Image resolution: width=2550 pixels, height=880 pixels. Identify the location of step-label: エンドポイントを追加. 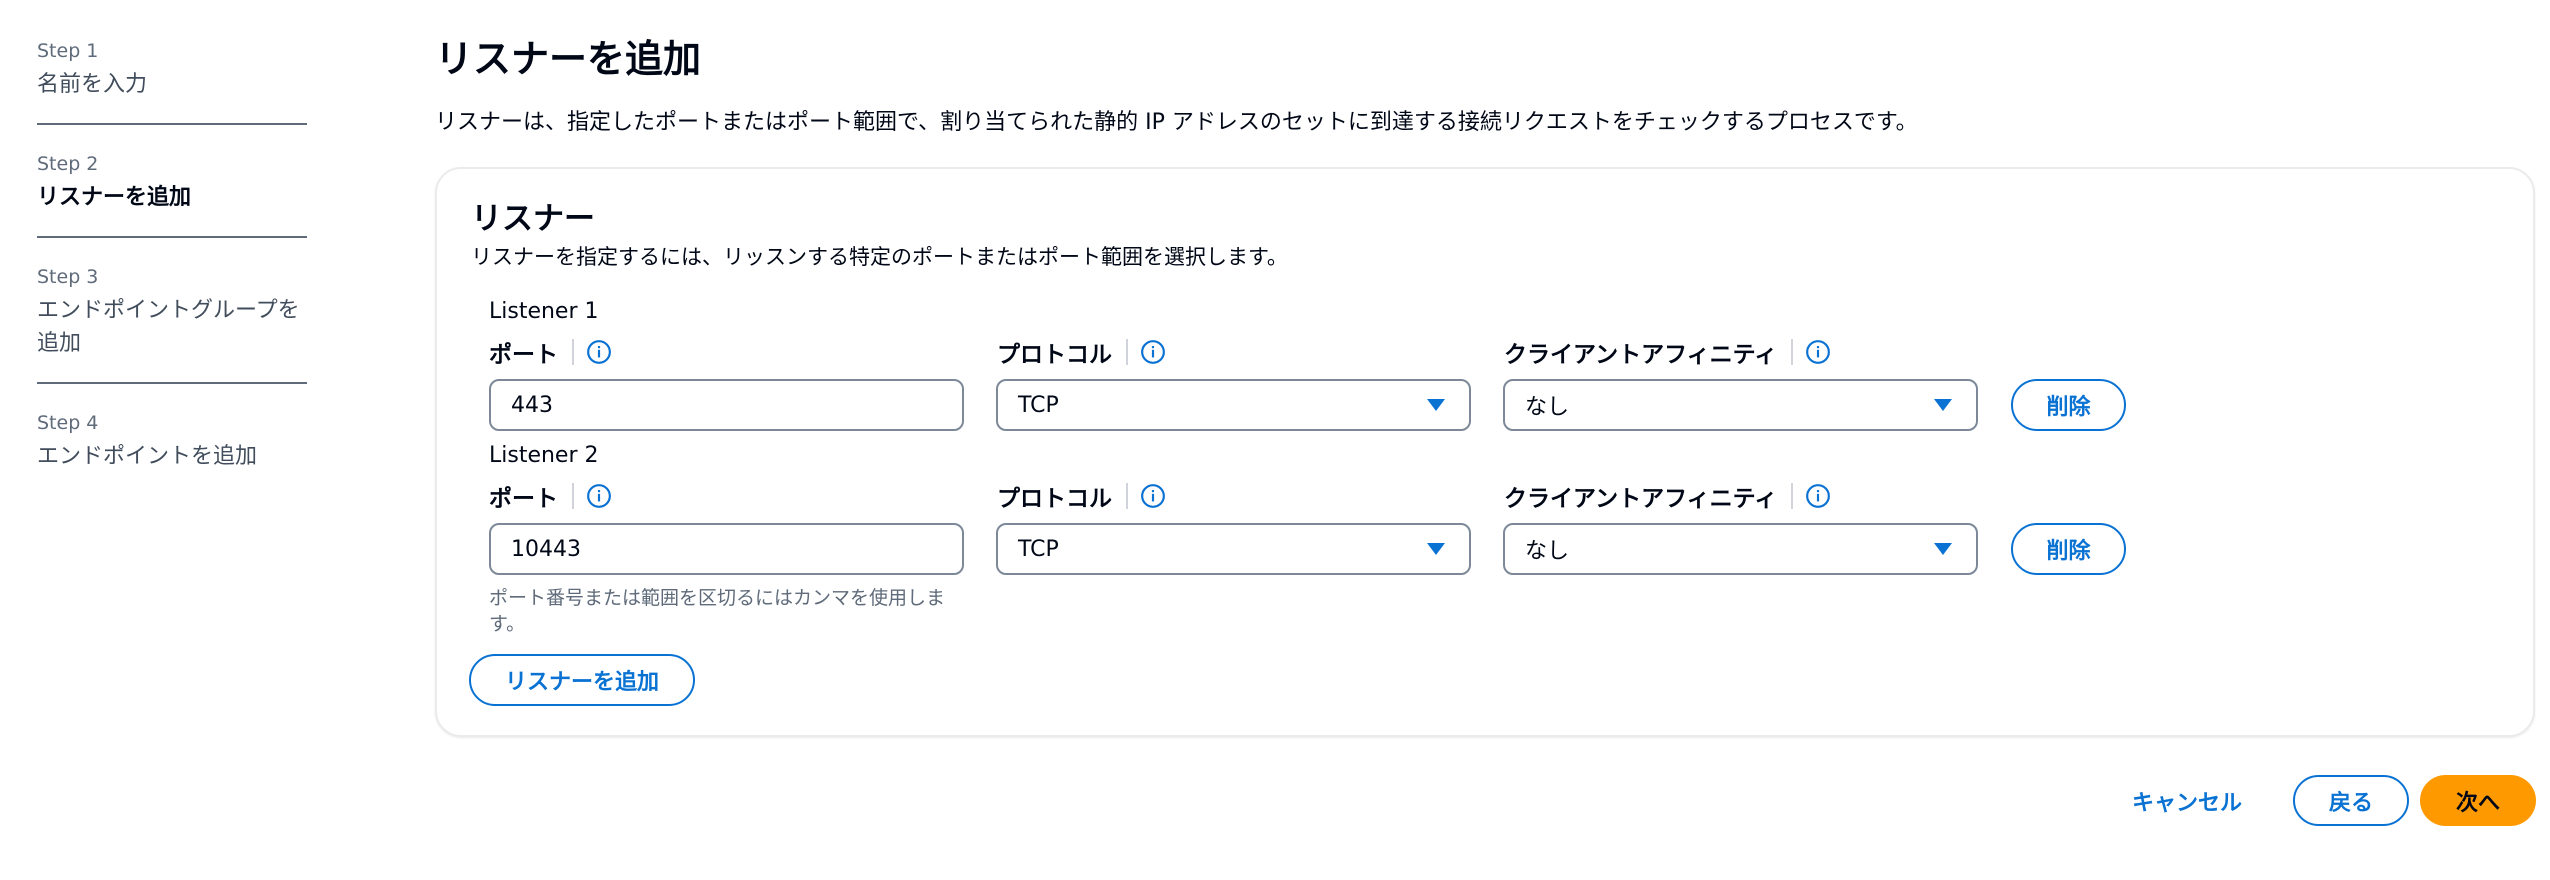
(147, 456).